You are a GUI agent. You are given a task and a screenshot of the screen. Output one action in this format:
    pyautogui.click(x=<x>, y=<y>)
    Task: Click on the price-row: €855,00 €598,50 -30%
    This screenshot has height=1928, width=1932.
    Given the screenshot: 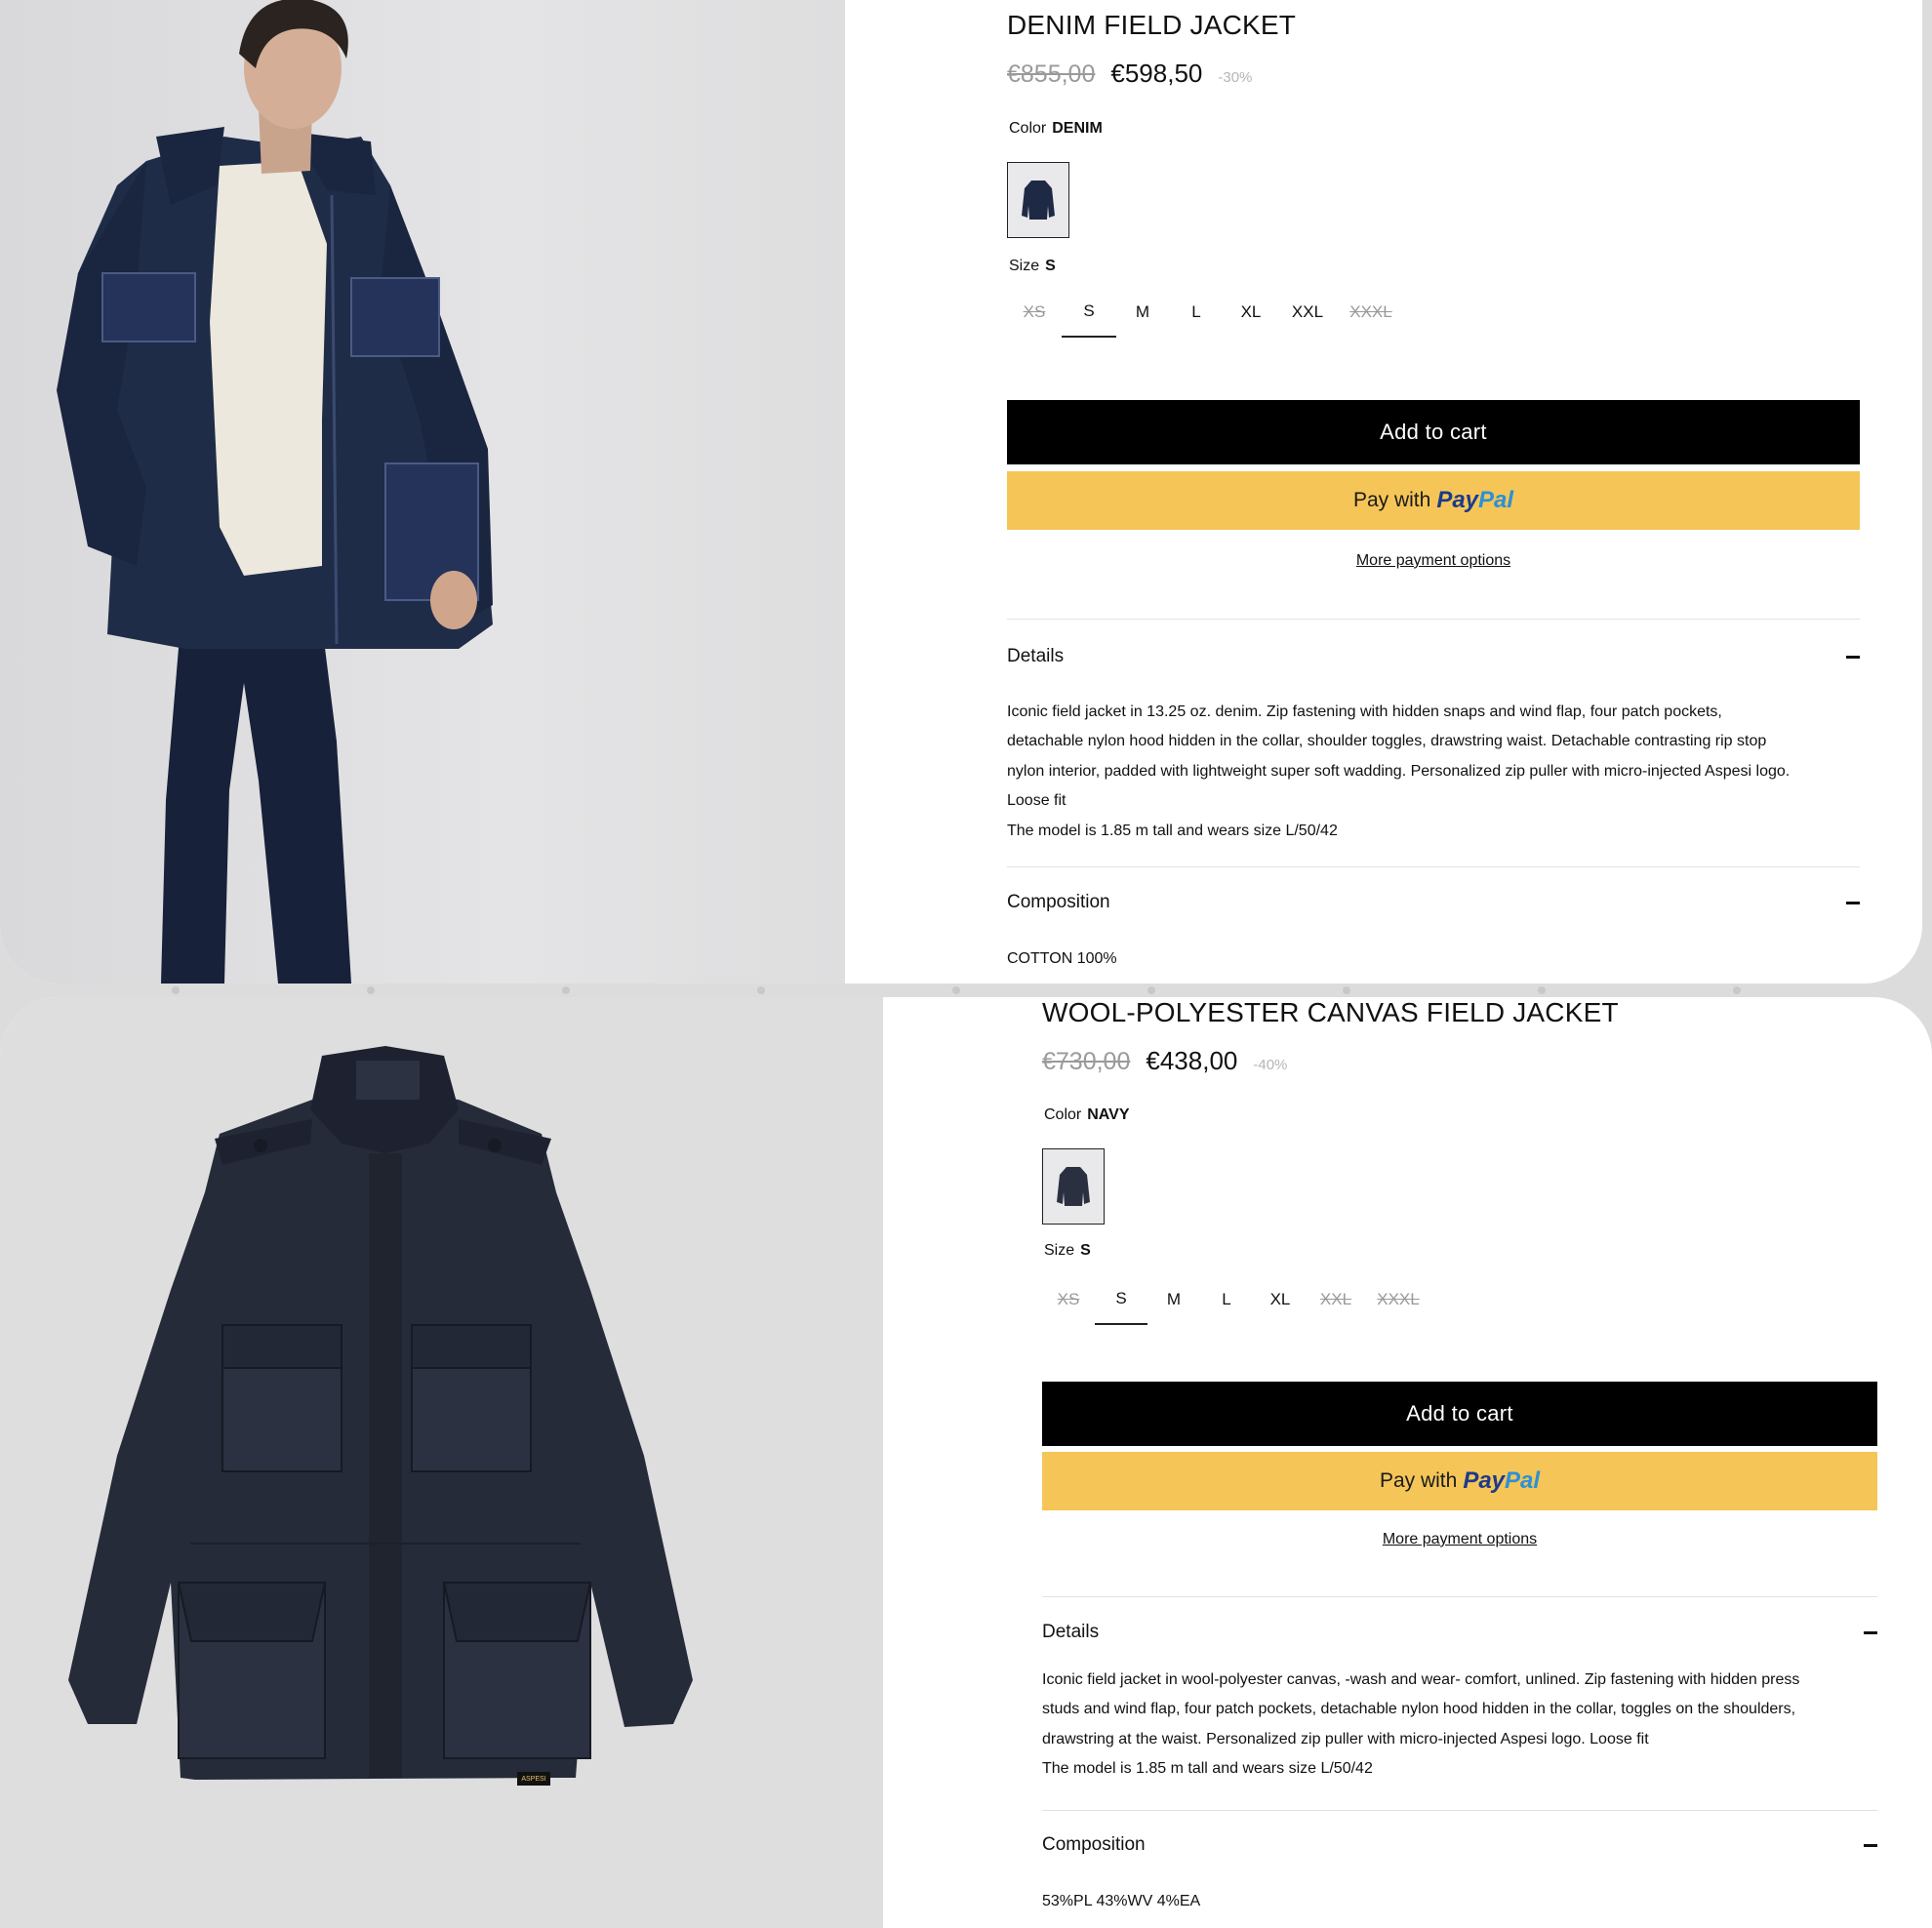 What is the action you would take?
    pyautogui.click(x=1129, y=74)
    